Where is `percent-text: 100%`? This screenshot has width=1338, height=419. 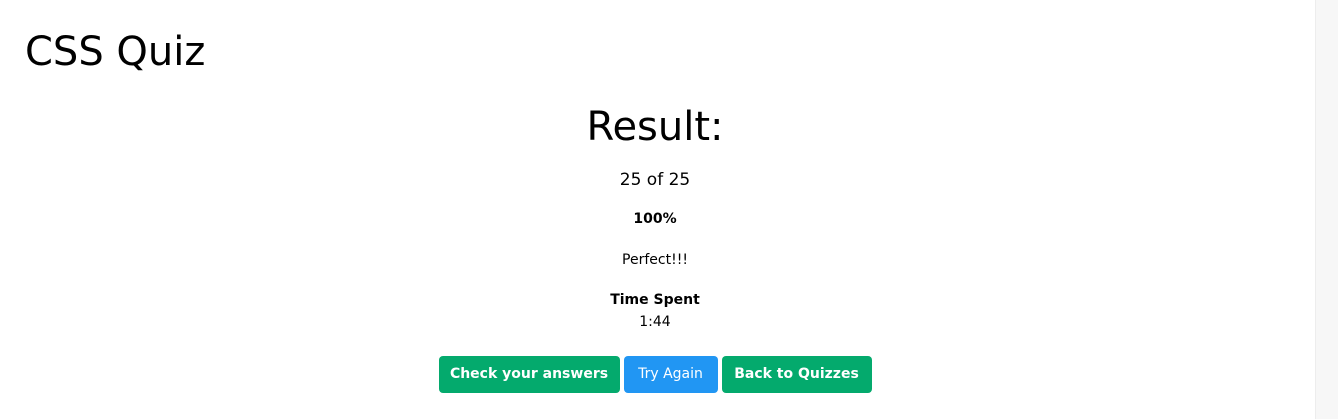 percent-text: 100% is located at coordinates (655, 219).